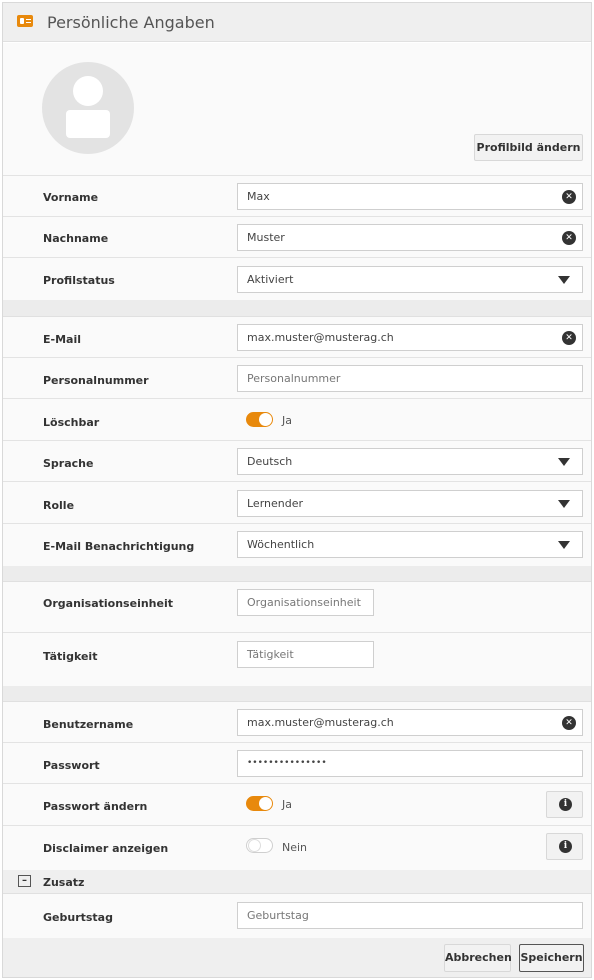 The image size is (594, 980). Describe the element at coordinates (270, 279) in the screenshot. I see `profilstatus-value: Aktiviert` at that location.